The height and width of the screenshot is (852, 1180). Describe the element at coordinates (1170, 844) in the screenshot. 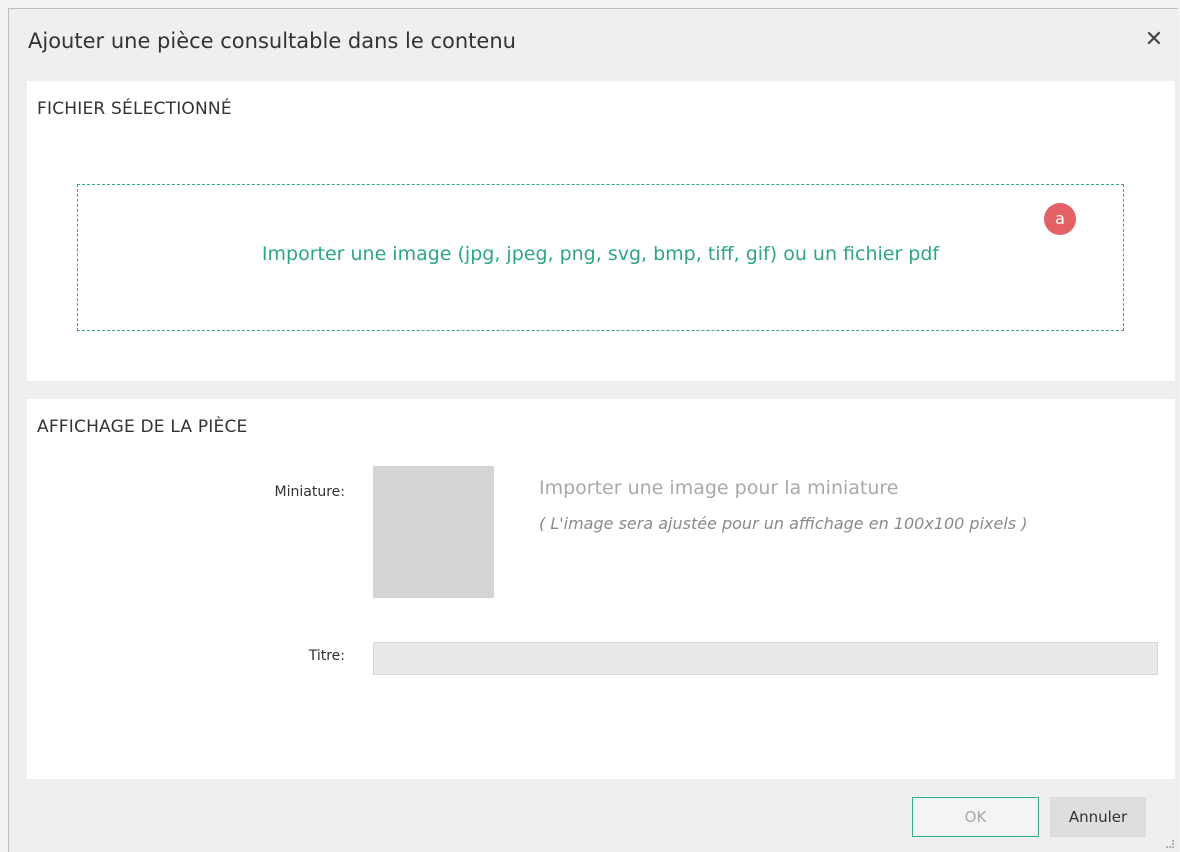

I see `resize-grip-icon` at that location.